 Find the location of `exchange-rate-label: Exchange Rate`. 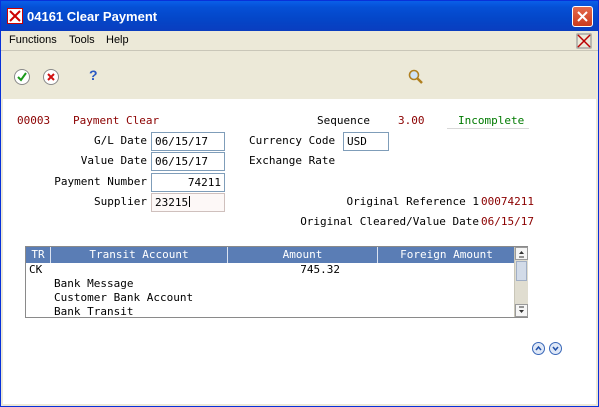

exchange-rate-label: Exchange Rate is located at coordinates (292, 160).